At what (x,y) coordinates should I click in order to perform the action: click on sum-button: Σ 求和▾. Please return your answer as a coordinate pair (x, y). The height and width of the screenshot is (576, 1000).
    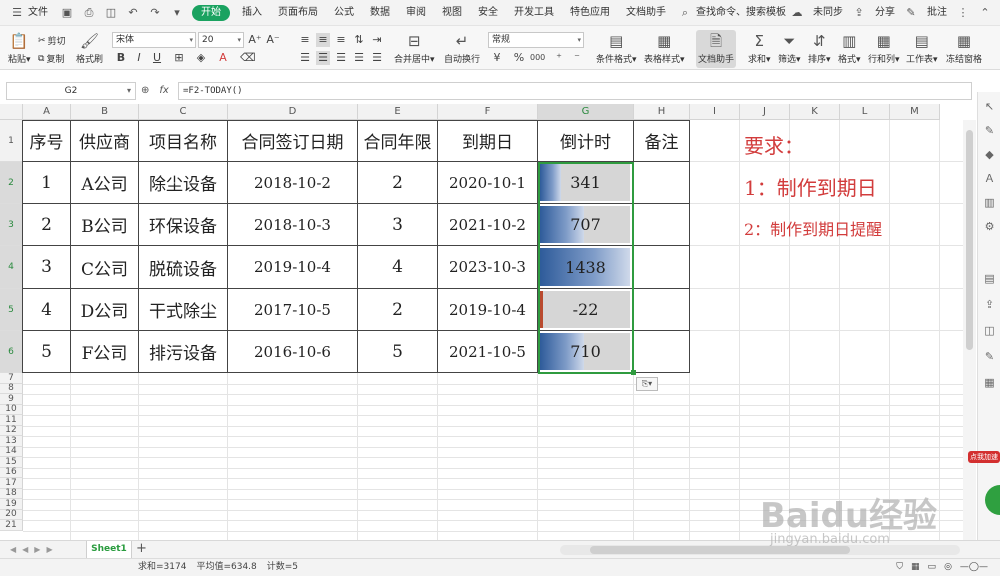
    Looking at the image, I should click on (759, 48).